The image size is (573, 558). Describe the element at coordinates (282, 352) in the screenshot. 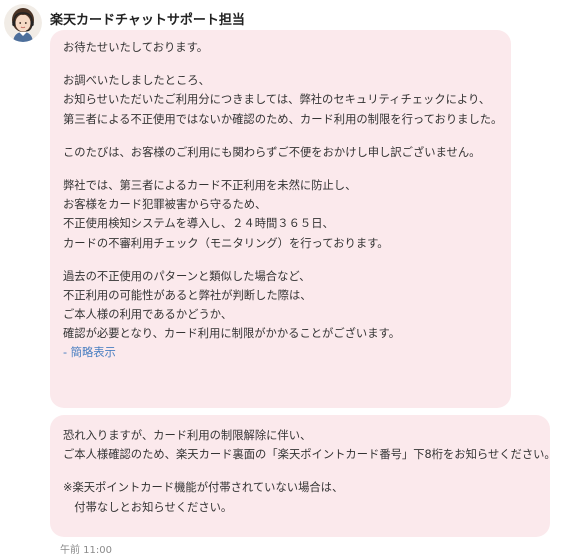

I see `collapse-message-link: - 簡略表示` at that location.